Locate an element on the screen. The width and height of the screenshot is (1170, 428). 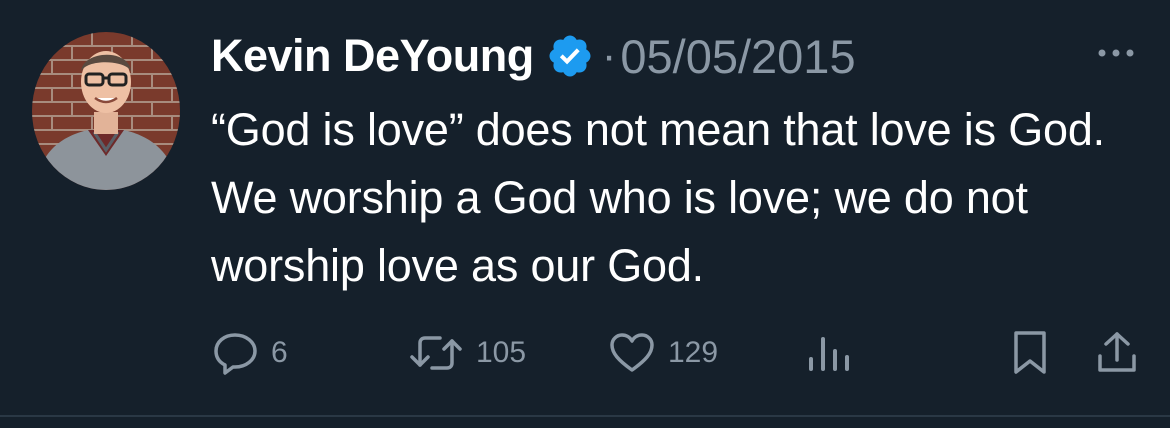
bookmark-icon is located at coordinates (1030, 353).